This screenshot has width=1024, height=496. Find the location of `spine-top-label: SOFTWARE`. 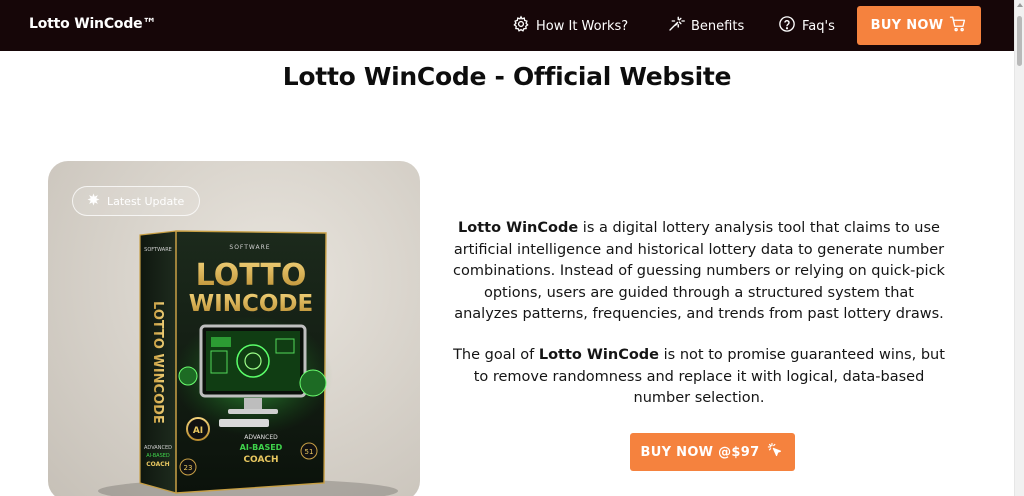

spine-top-label: SOFTWARE is located at coordinates (158, 250).